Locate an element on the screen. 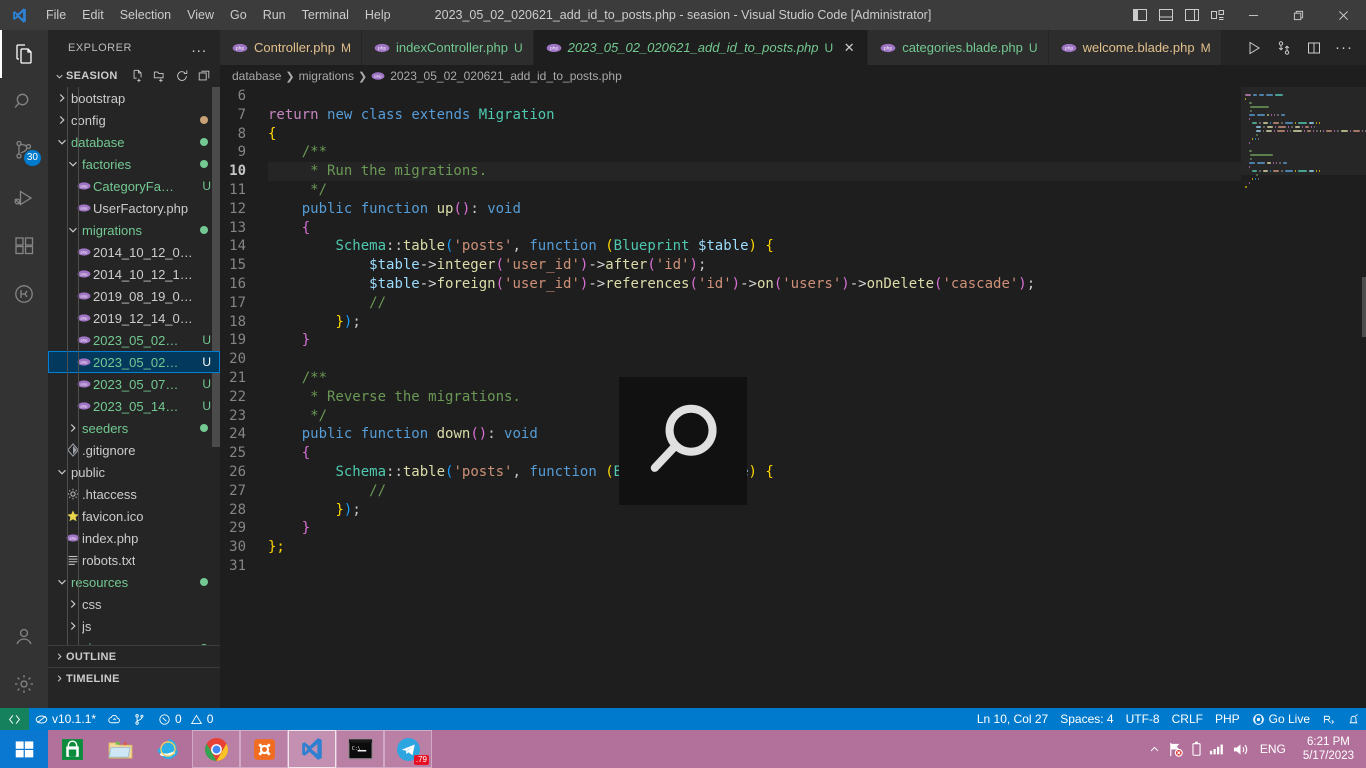 This screenshot has height=768, width=1366. timeline-panel-header: TIMELINE is located at coordinates (134, 678).